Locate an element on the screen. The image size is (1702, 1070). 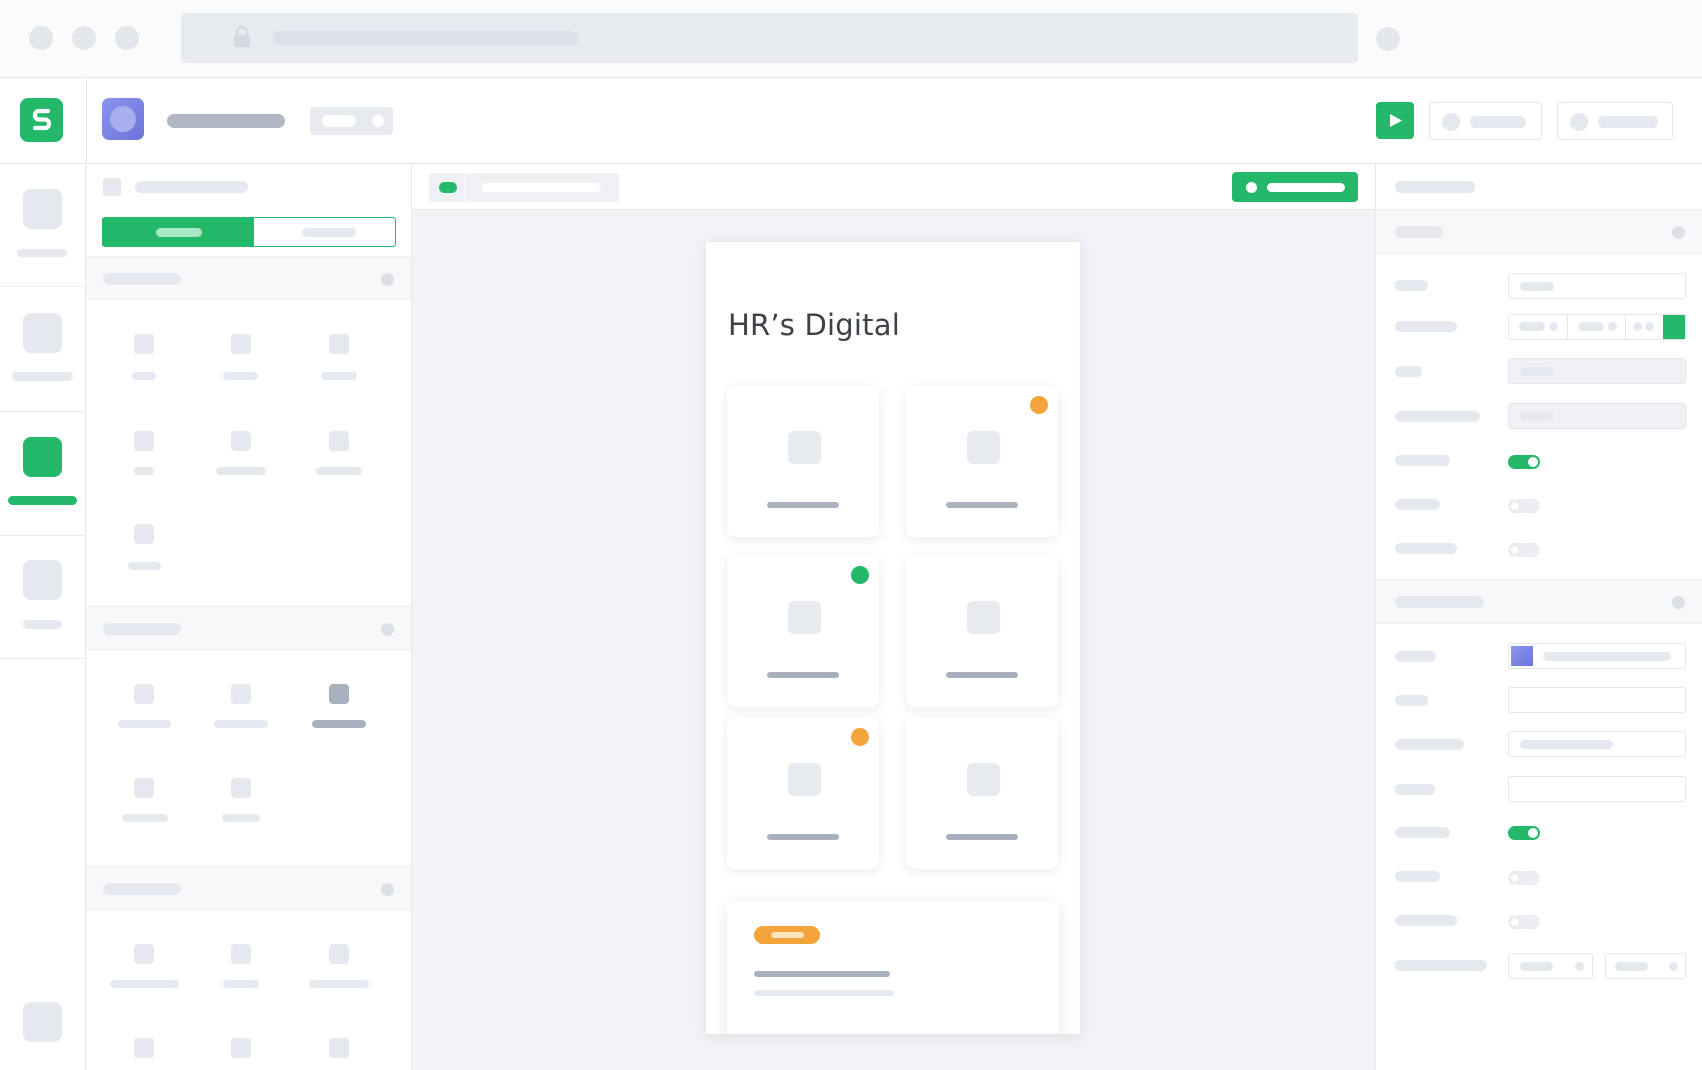
section-header-layout is located at coordinates (248, 888).